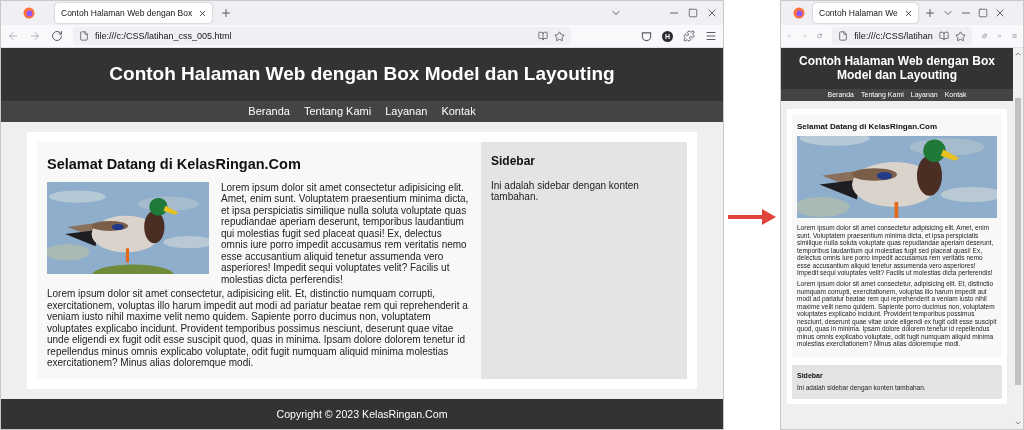 The image size is (1024, 430). Describe the element at coordinates (458, 111) in the screenshot. I see `nav-link: Kontak` at that location.